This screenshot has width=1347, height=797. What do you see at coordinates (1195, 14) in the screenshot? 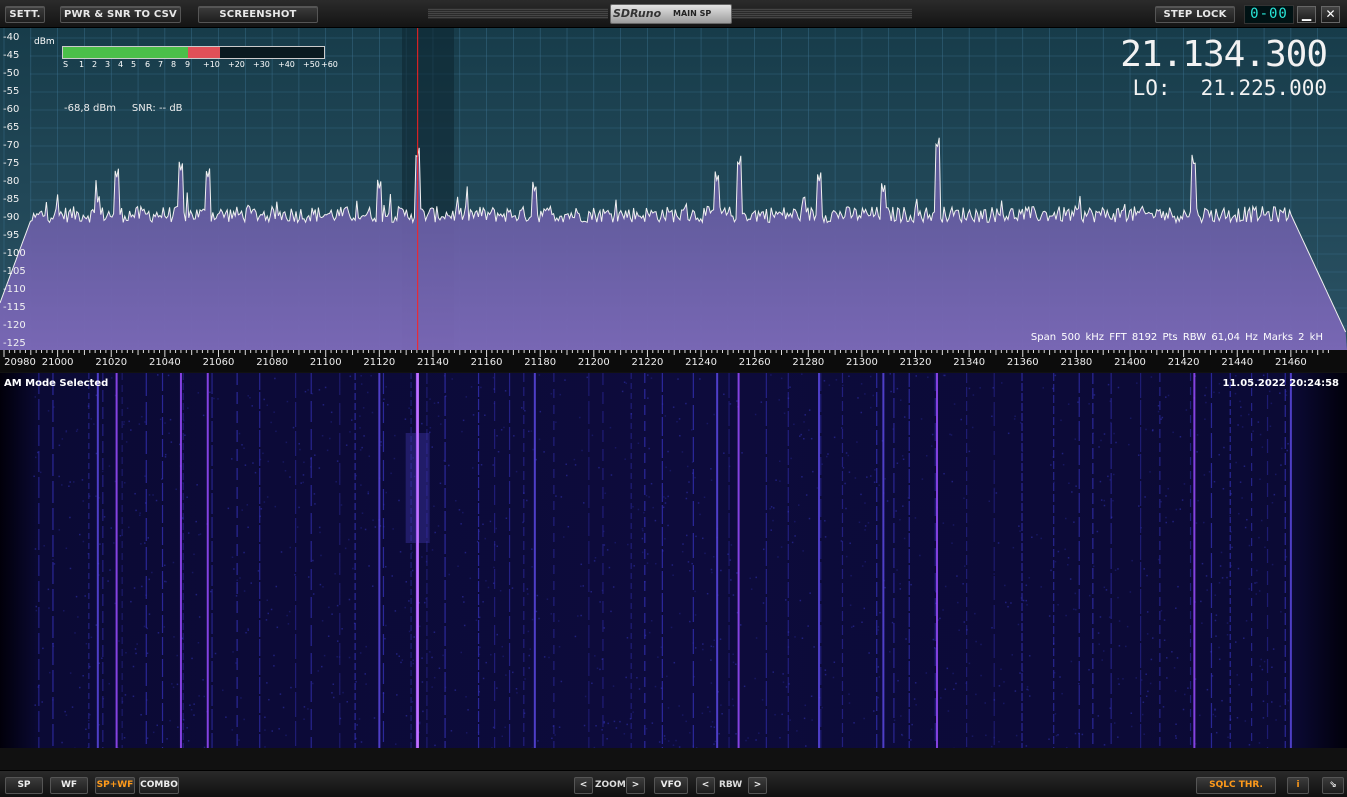
I see `step-lock-button: STEP LOCK` at bounding box center [1195, 14].